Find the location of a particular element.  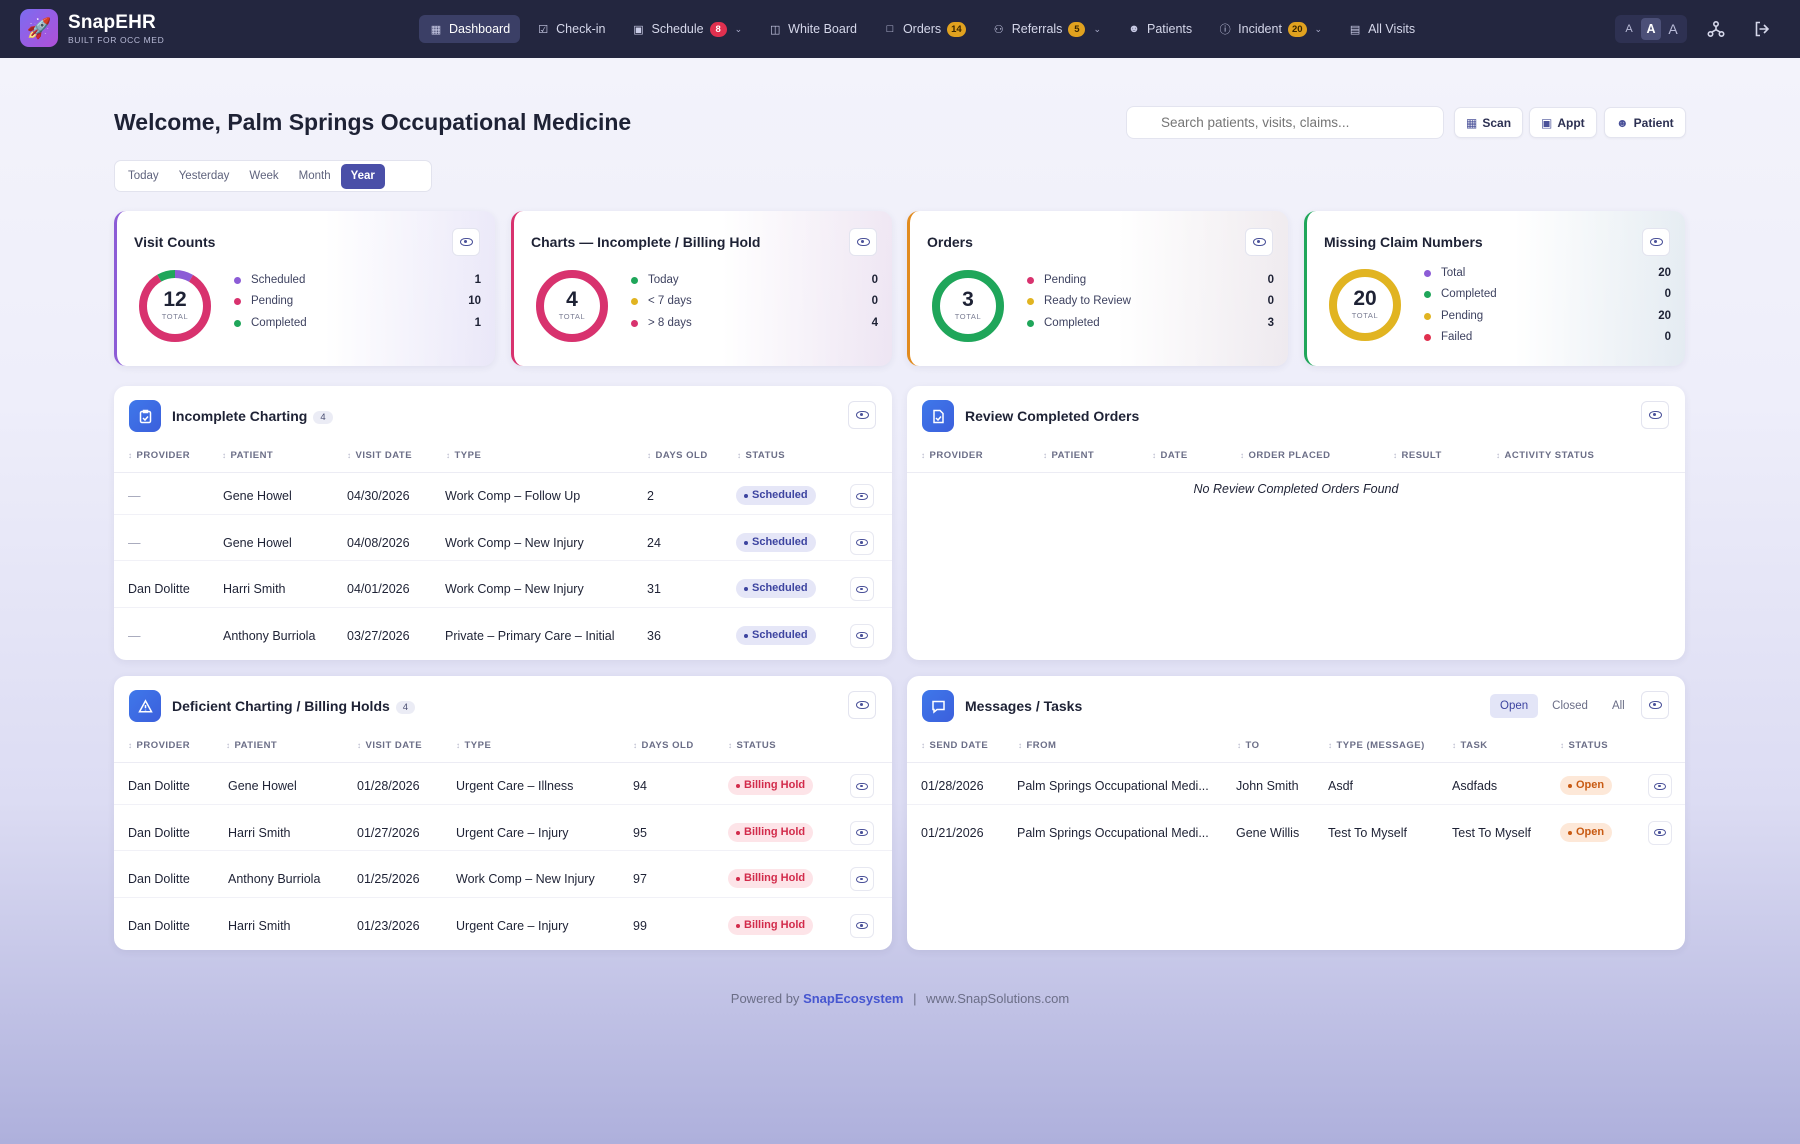

col-type-message: TYPE (MESSAGE) is located at coordinates (1376, 745).